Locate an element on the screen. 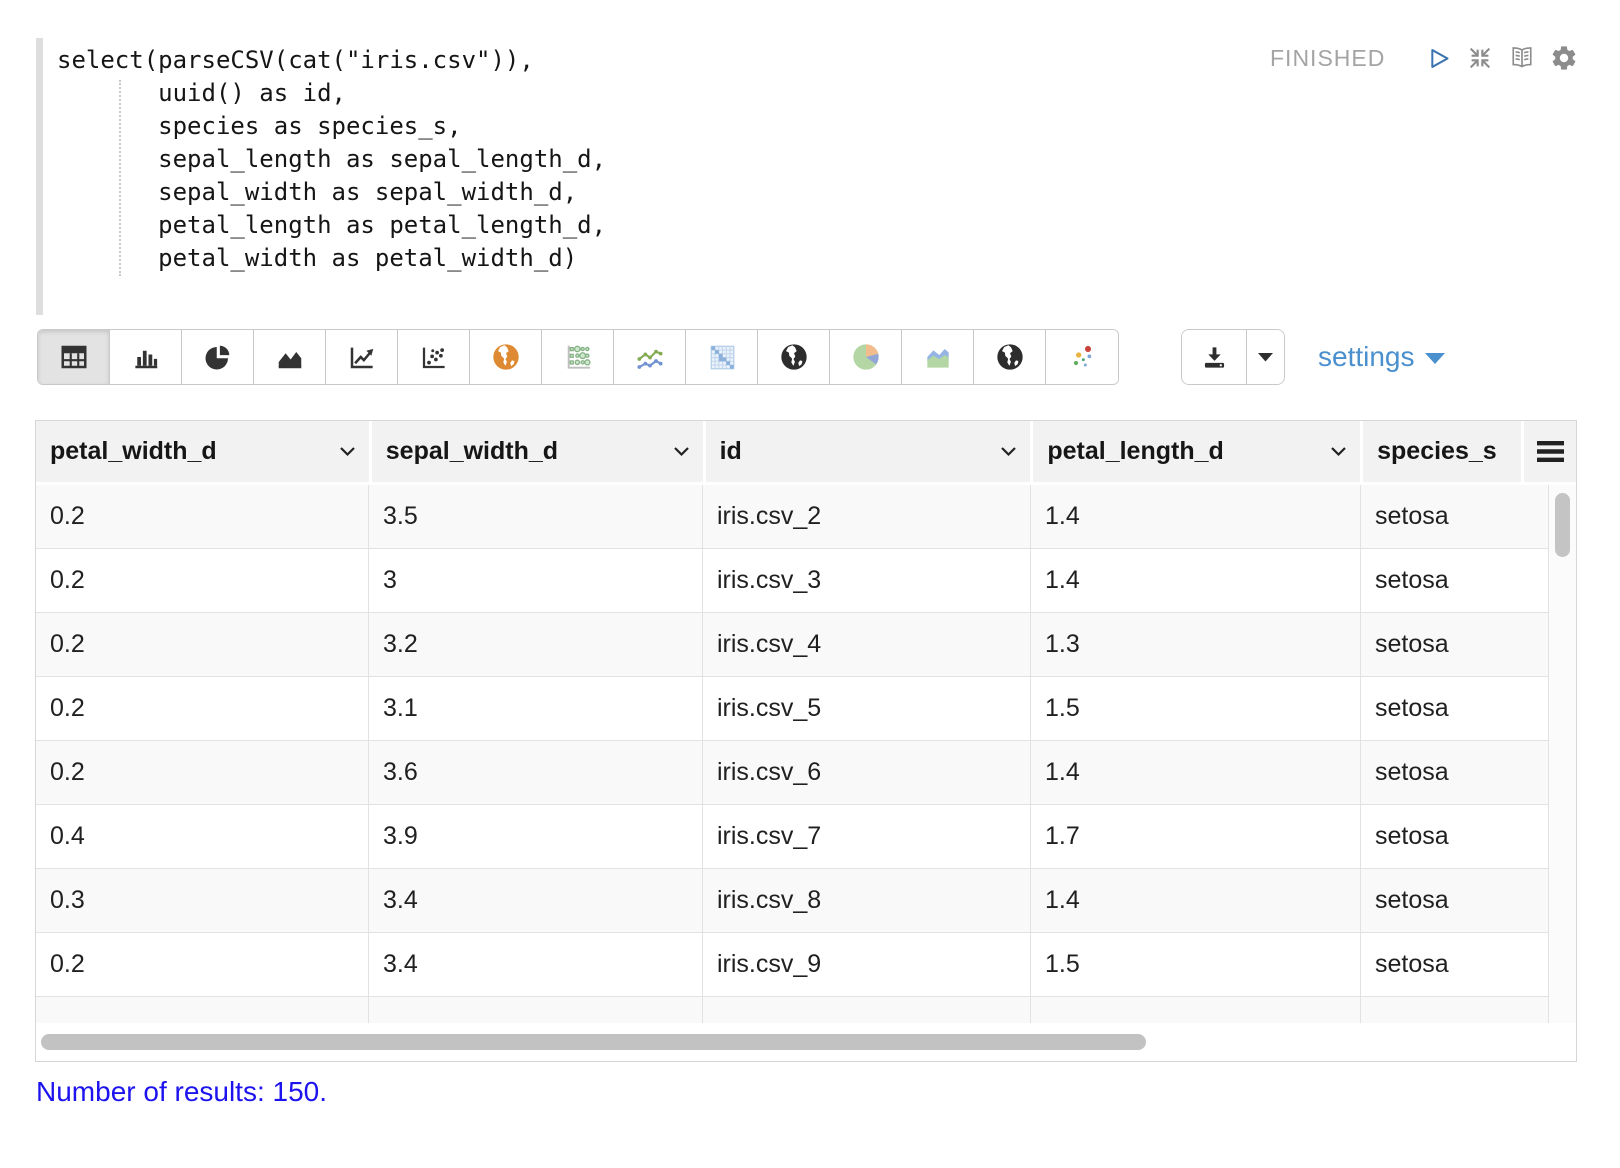 The width and height of the screenshot is (1620, 1168). viz-toolbar: settings is located at coordinates (741, 357).